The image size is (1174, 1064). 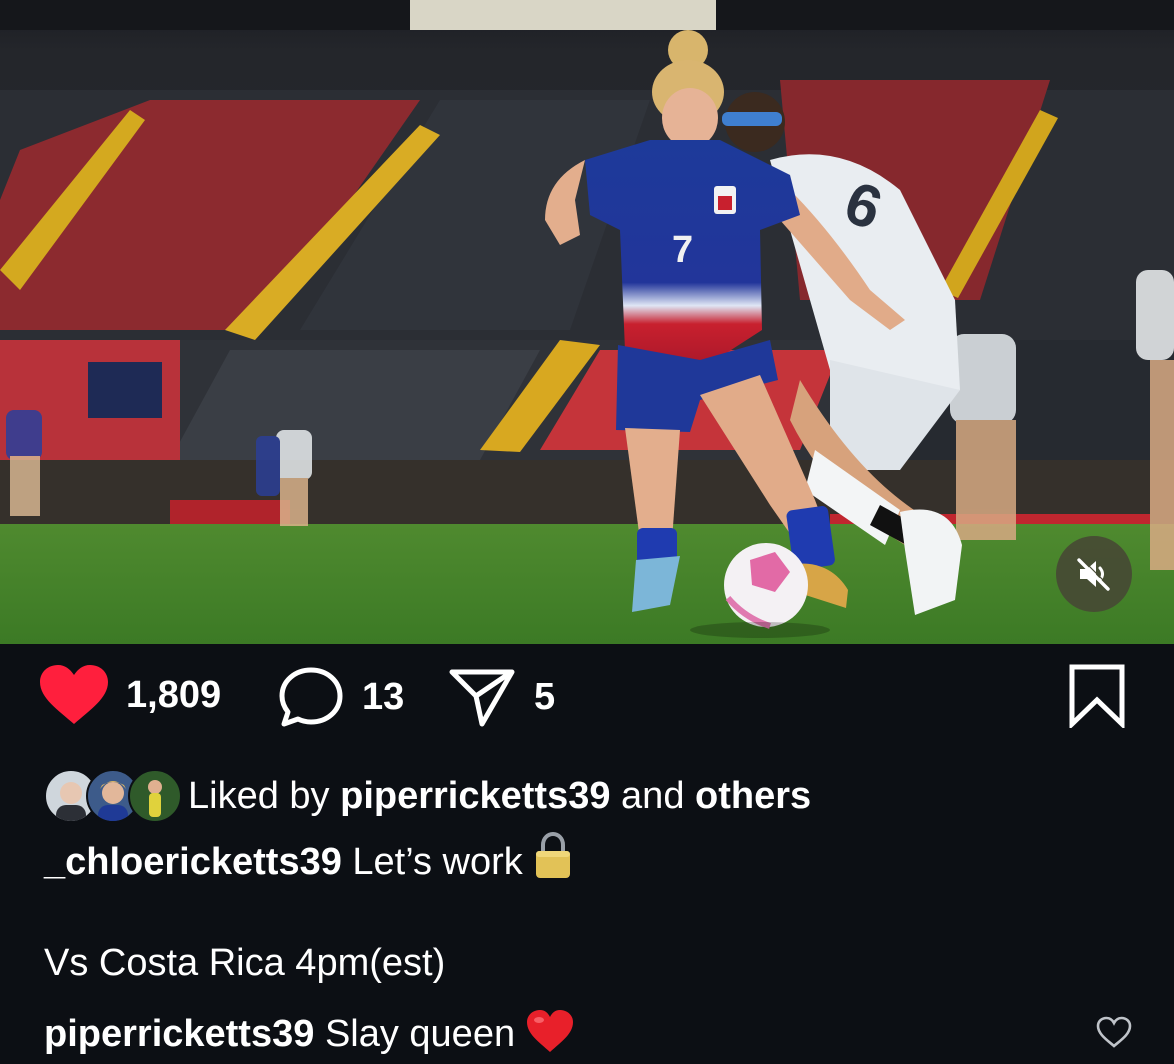 I want to click on save-action, so click(x=1097, y=696).